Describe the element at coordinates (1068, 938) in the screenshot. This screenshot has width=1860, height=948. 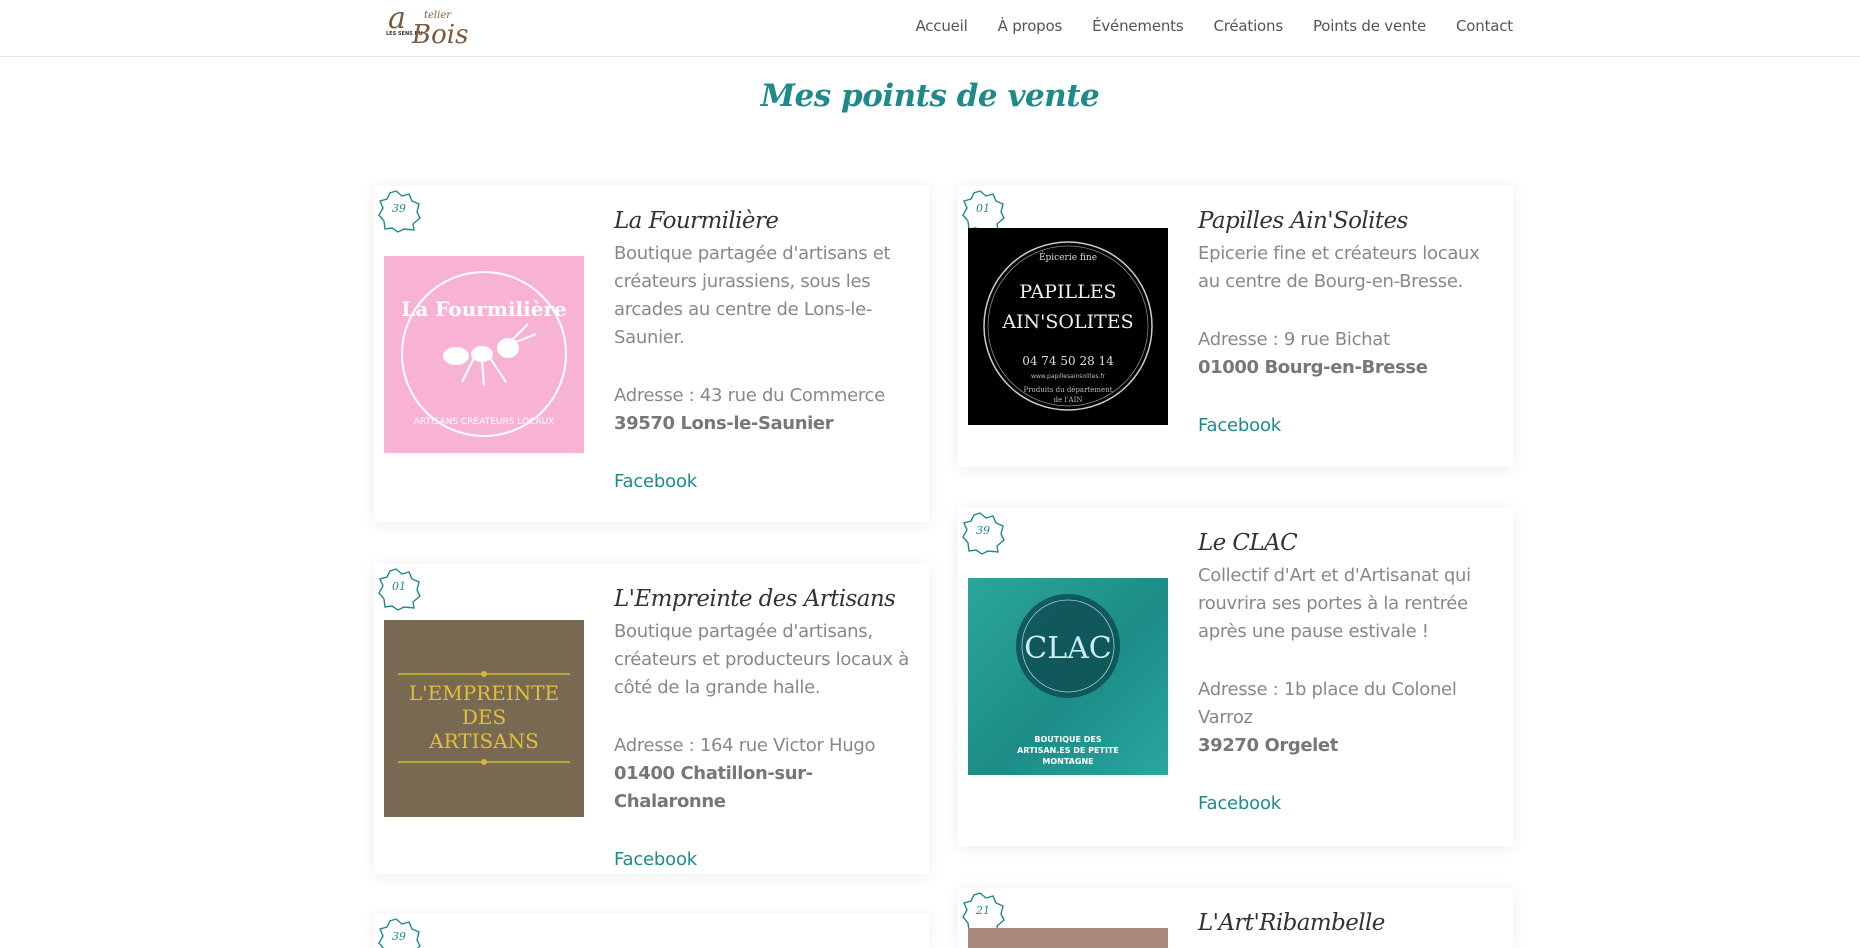
I see `shop-image-art-ribambelle` at that location.